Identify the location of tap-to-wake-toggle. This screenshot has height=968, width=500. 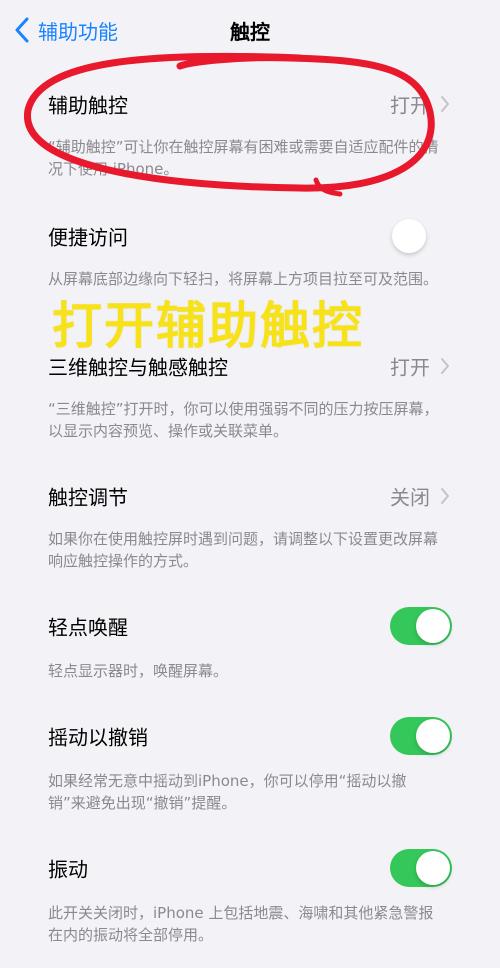
(421, 626).